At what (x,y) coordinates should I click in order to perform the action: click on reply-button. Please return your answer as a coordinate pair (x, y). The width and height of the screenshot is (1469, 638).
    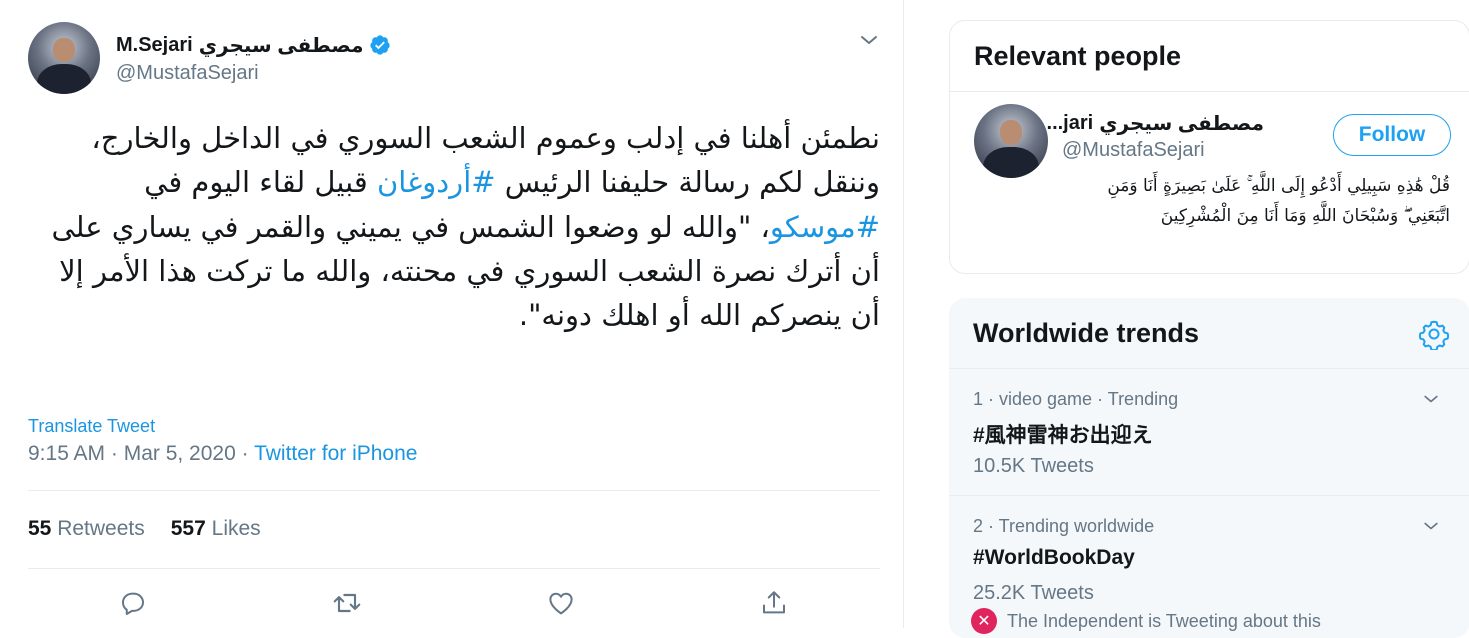
    Looking at the image, I should click on (133, 603).